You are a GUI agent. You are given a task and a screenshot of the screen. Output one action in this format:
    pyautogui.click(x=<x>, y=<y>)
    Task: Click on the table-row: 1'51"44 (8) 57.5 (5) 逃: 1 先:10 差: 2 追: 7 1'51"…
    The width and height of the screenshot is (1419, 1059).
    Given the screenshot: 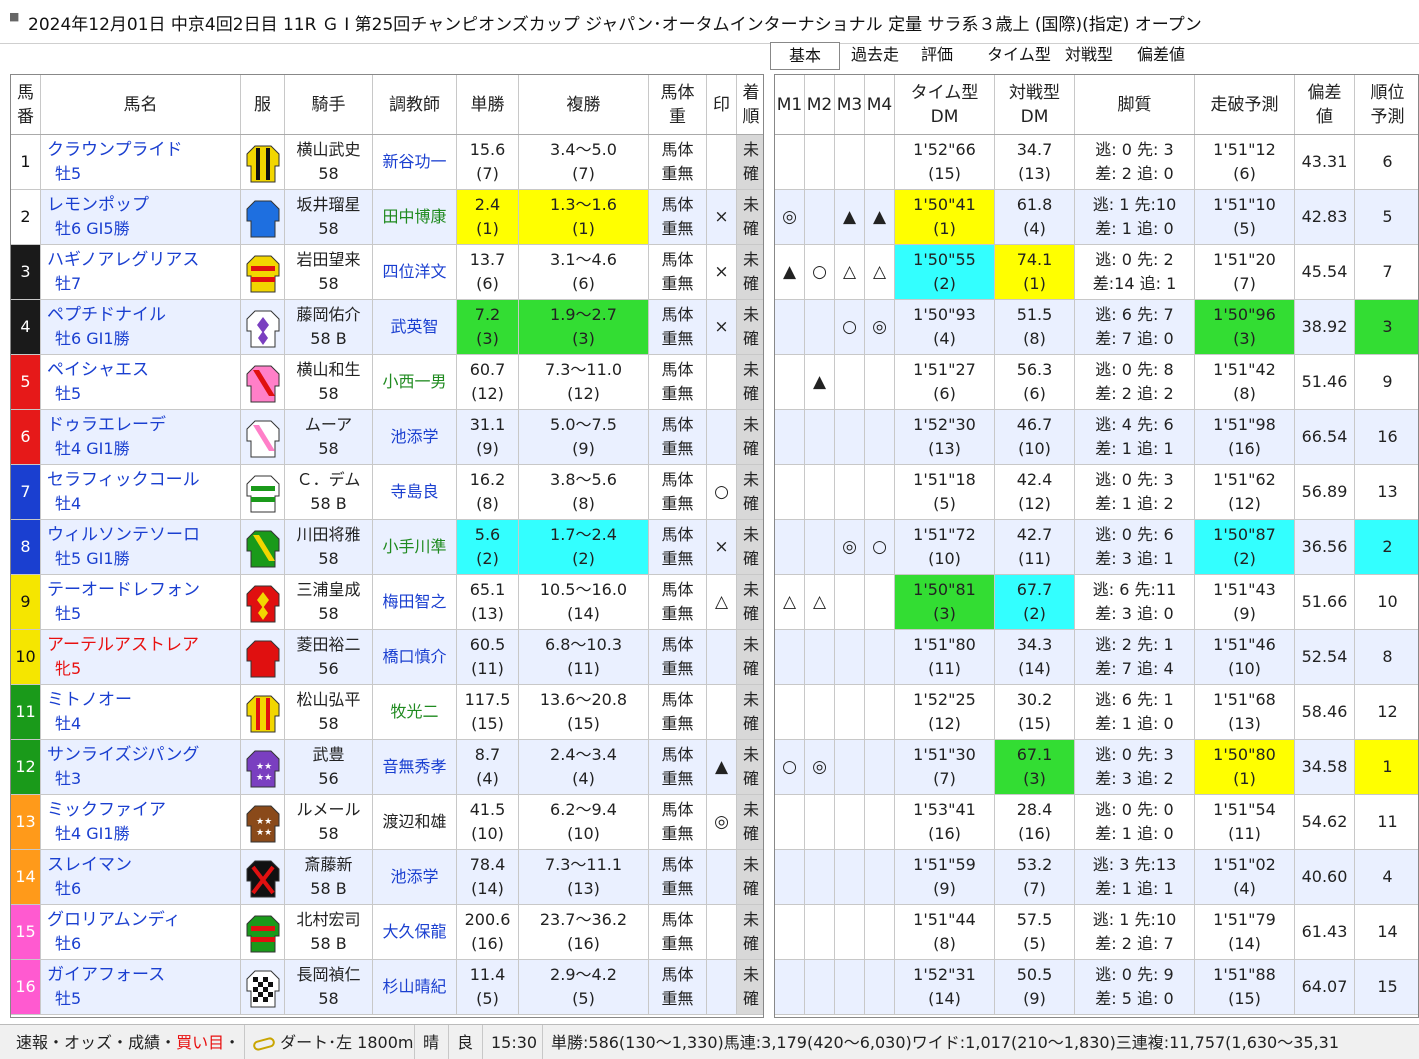 What is the action you would take?
    pyautogui.click(x=1096, y=932)
    